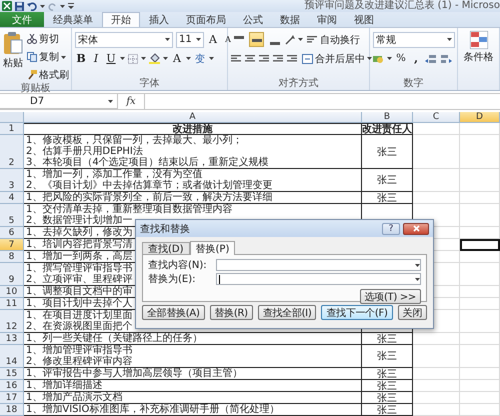 This screenshot has width=500, height=416. Describe the element at coordinates (121, 19) in the screenshot. I see `ribbon-tab: 开始` at that location.